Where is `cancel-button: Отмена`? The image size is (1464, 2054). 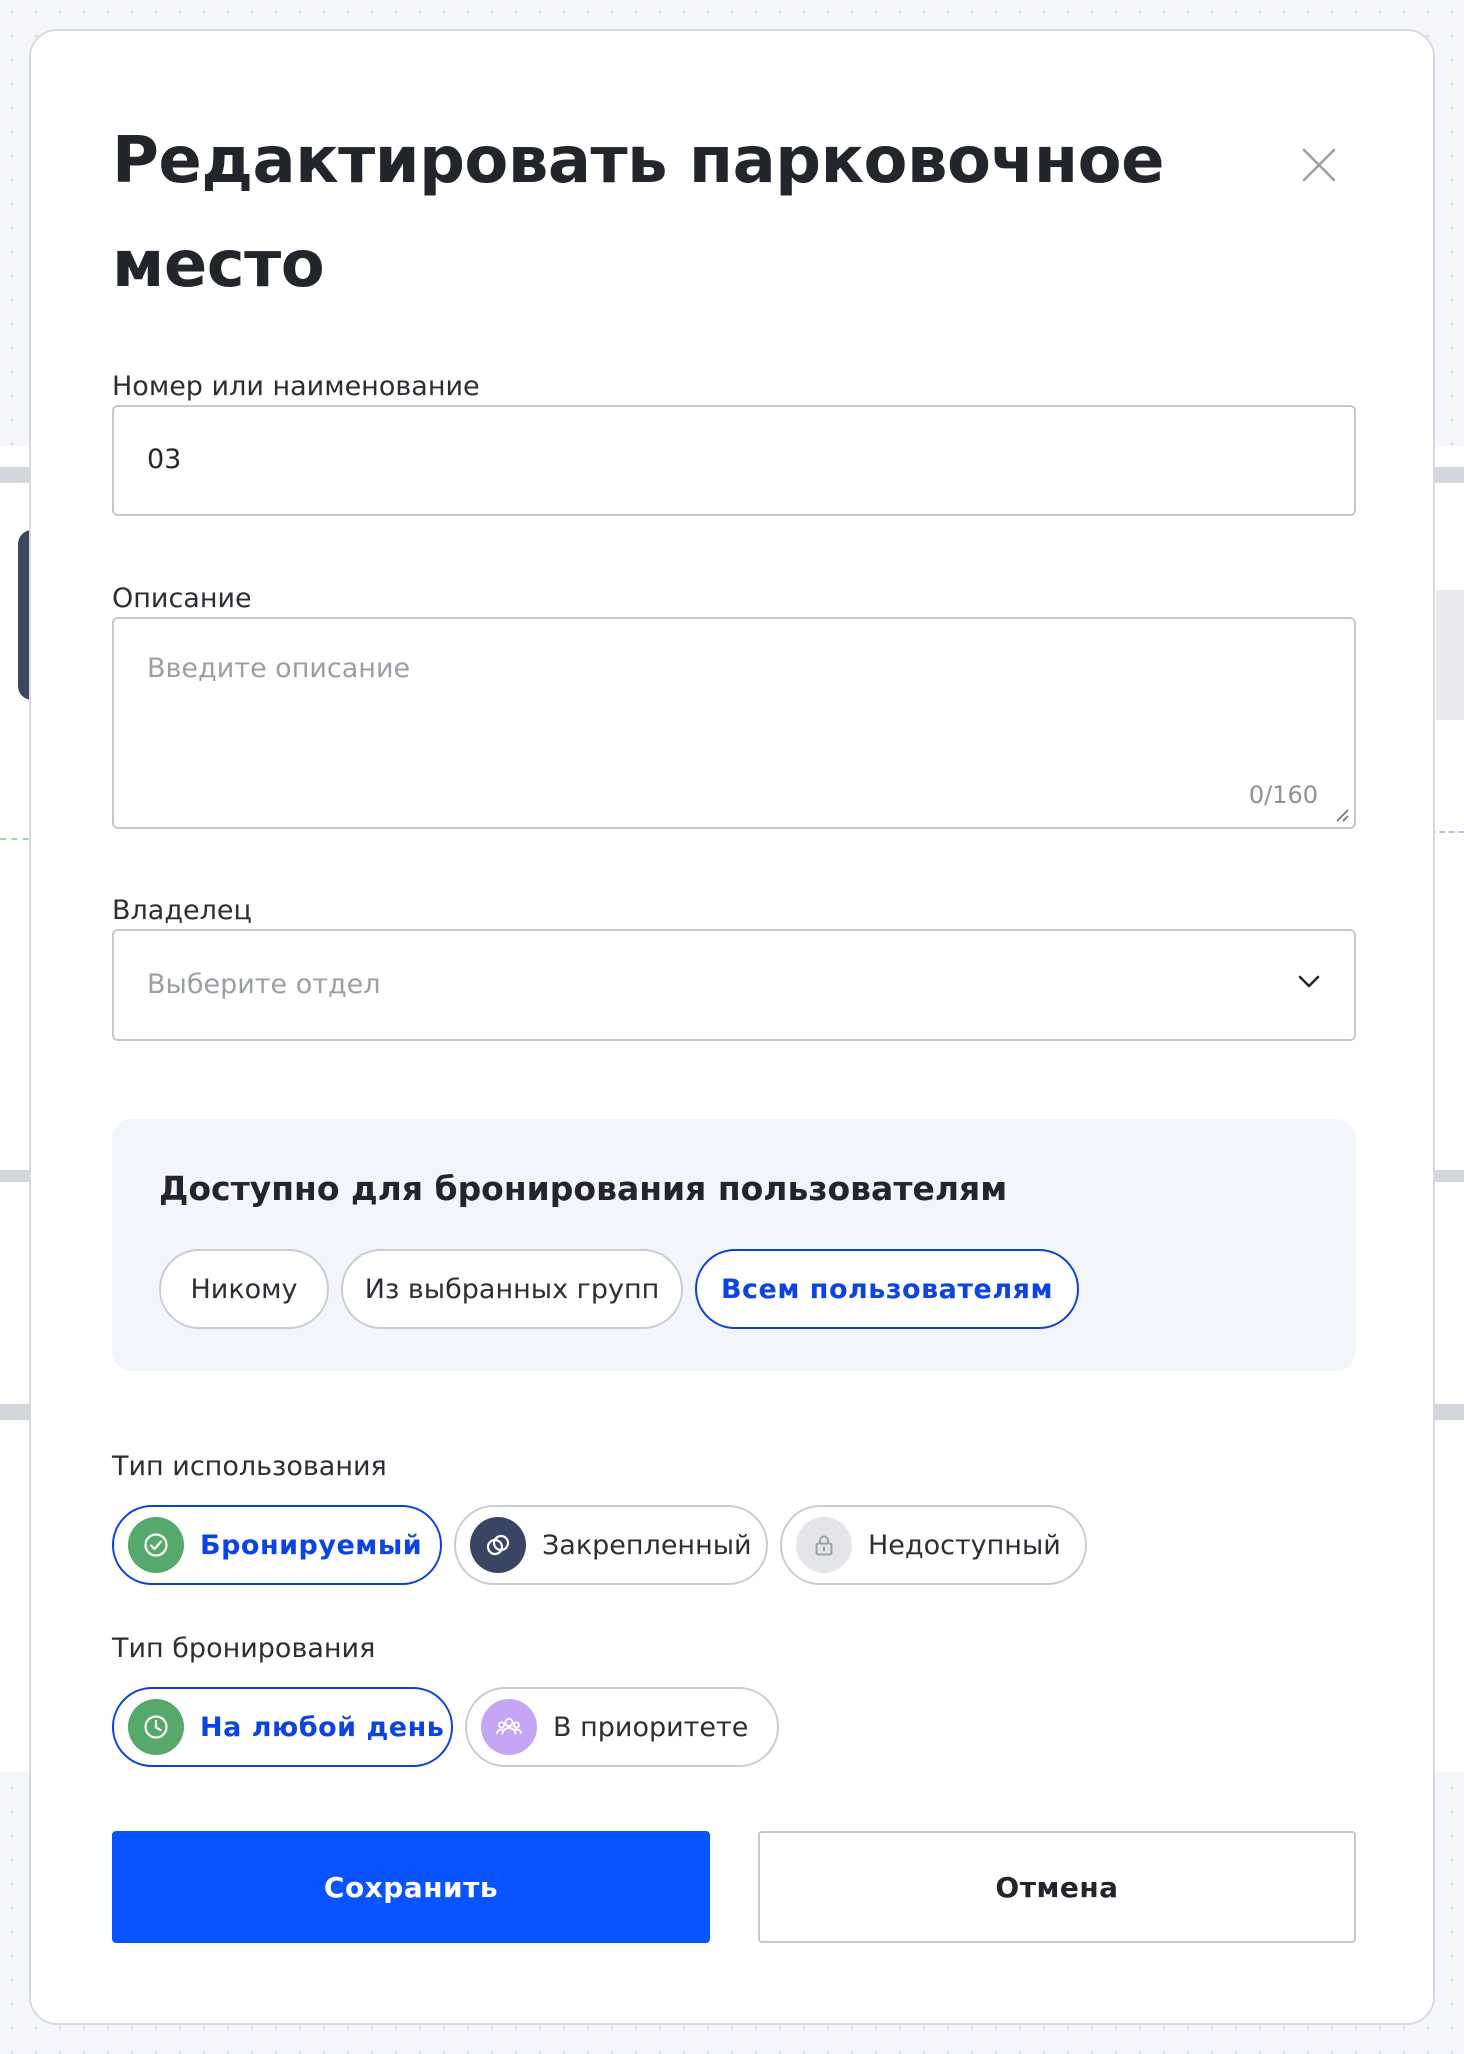 cancel-button: Отмена is located at coordinates (1057, 1887).